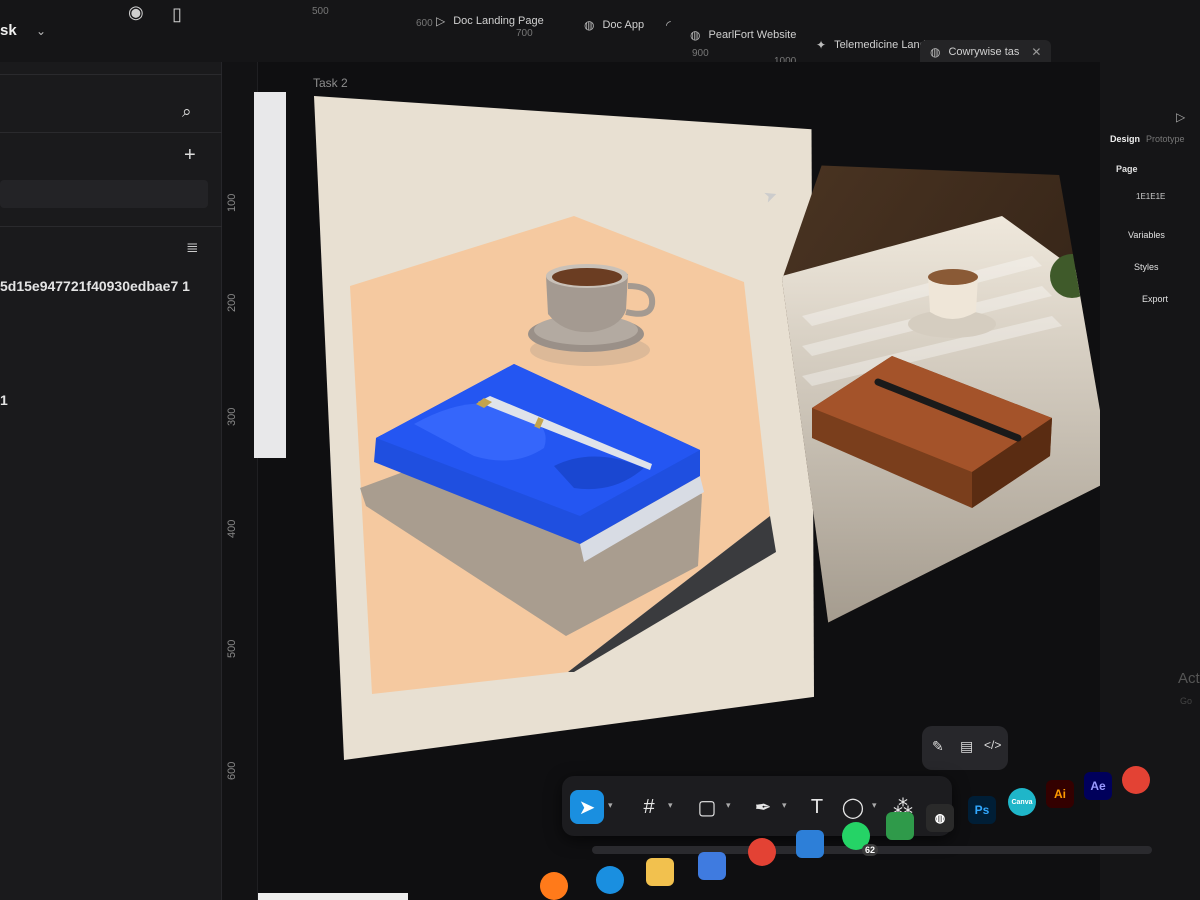  What do you see at coordinates (187, 112) in the screenshot?
I see `search-icon: ⌕` at bounding box center [187, 112].